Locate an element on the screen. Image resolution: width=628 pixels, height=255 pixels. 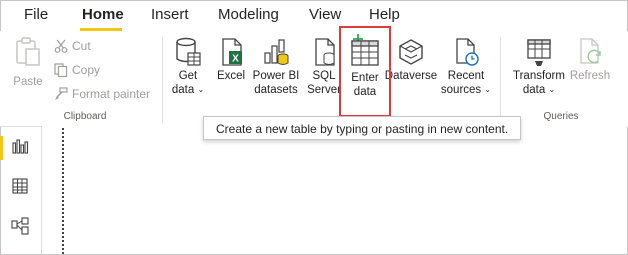
sql-server-icon is located at coordinates (325, 52).